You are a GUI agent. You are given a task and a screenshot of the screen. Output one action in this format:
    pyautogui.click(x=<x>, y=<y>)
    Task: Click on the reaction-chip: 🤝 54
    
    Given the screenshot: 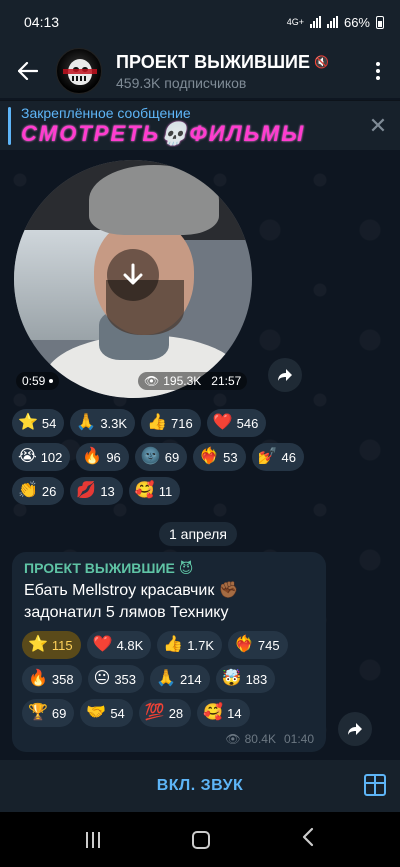 What is the action you would take?
    pyautogui.click(x=106, y=713)
    